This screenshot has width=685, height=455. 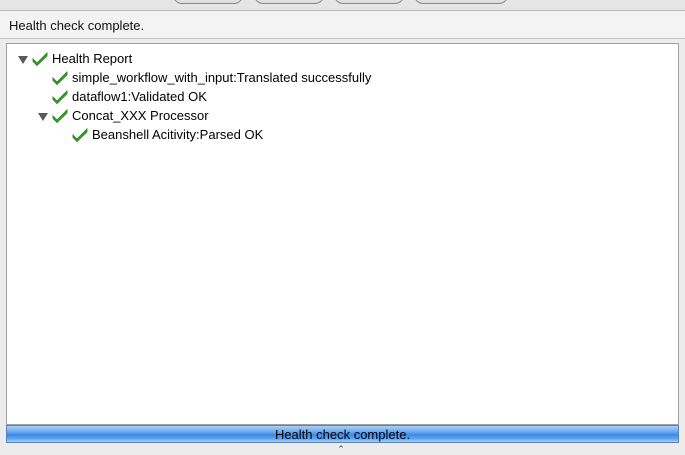 I want to click on tree-node-label: Beanshell Acitivity:Parsed OK, so click(x=178, y=134).